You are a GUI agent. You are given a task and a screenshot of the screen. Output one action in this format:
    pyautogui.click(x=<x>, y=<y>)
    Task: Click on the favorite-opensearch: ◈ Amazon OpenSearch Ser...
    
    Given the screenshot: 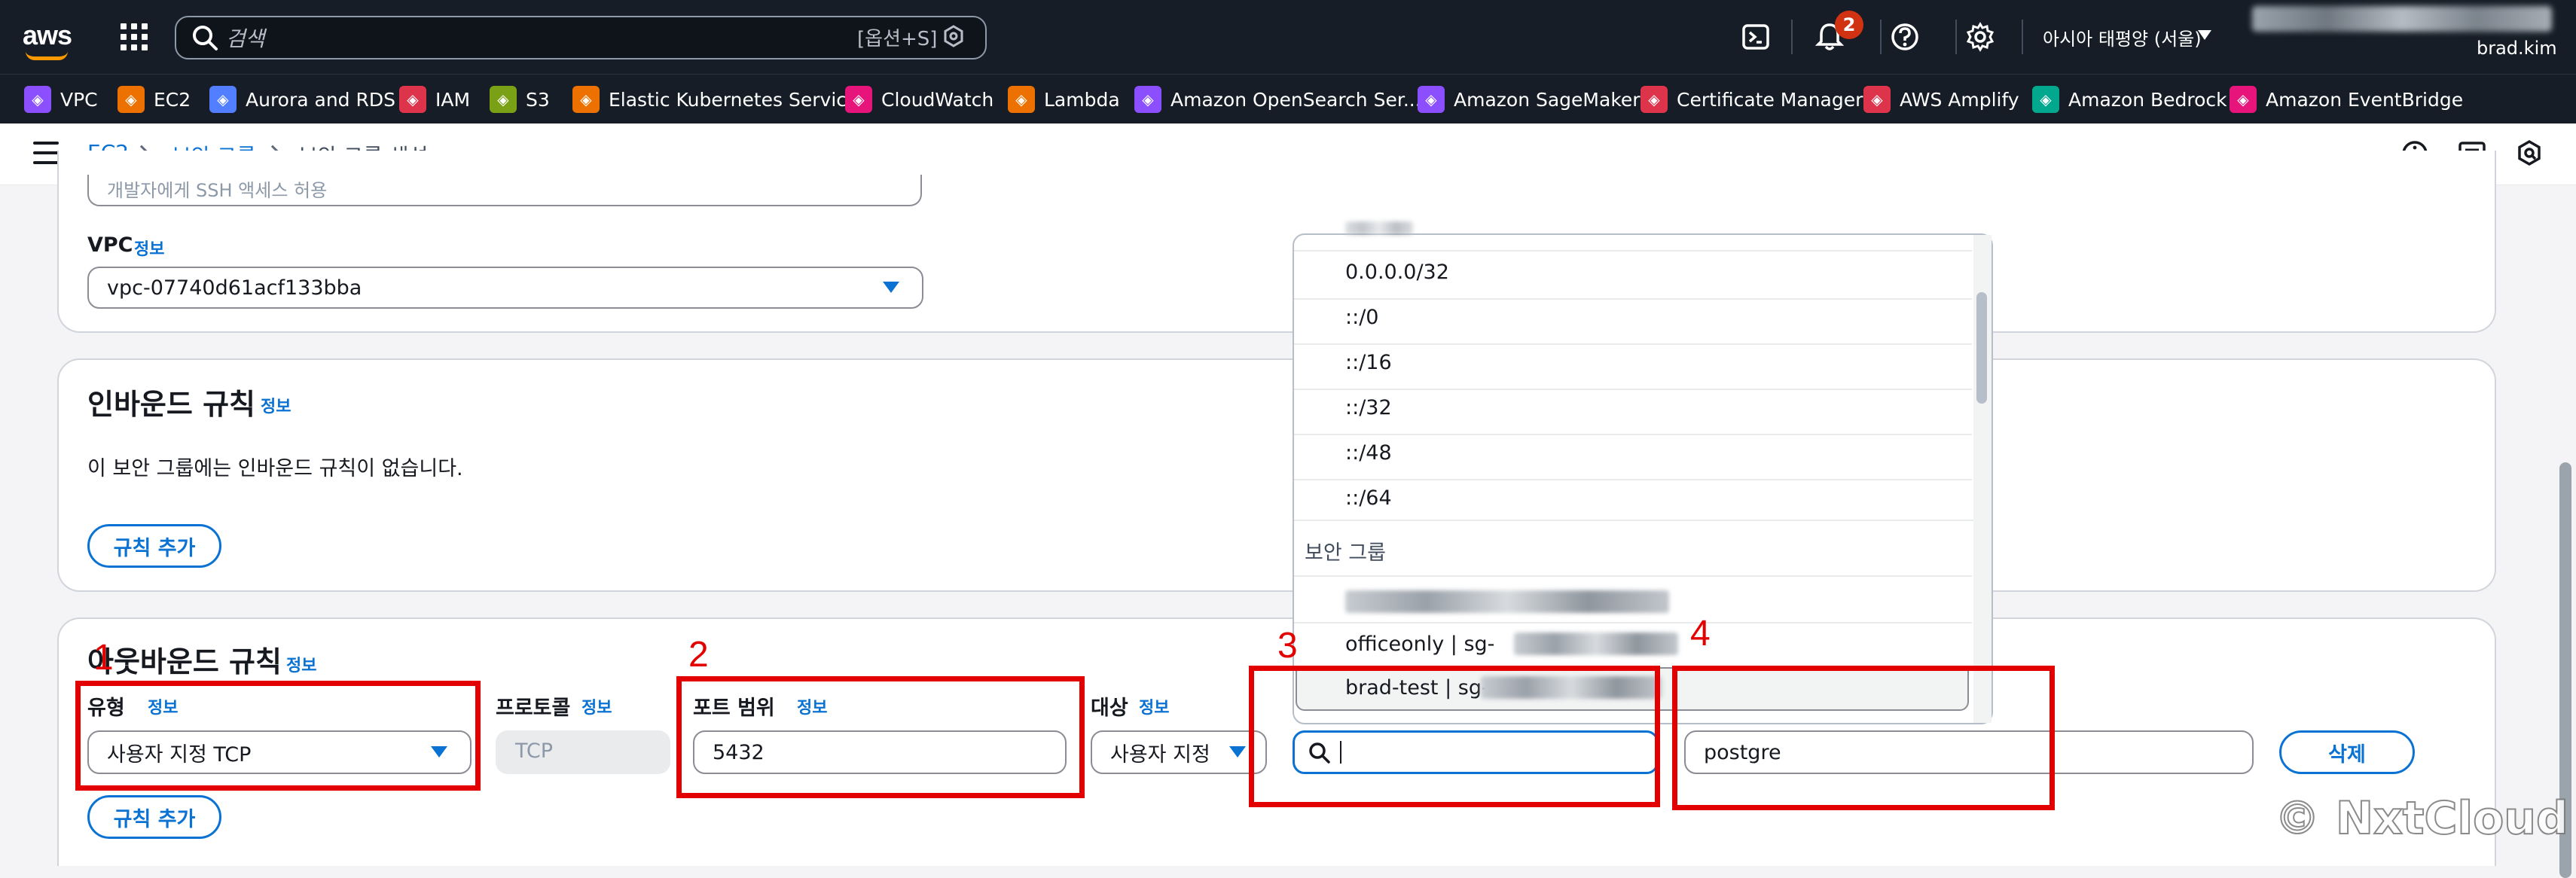 What is the action you would take?
    pyautogui.click(x=1278, y=99)
    